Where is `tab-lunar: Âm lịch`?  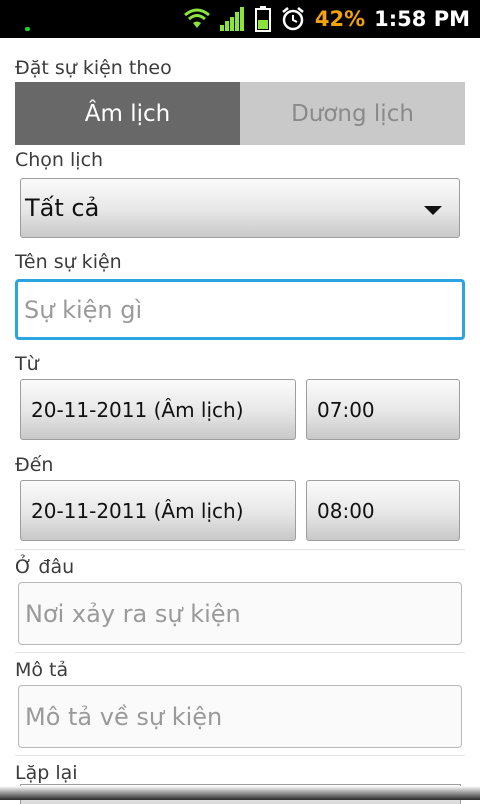
tab-lunar: Âm lịch is located at coordinates (127, 113).